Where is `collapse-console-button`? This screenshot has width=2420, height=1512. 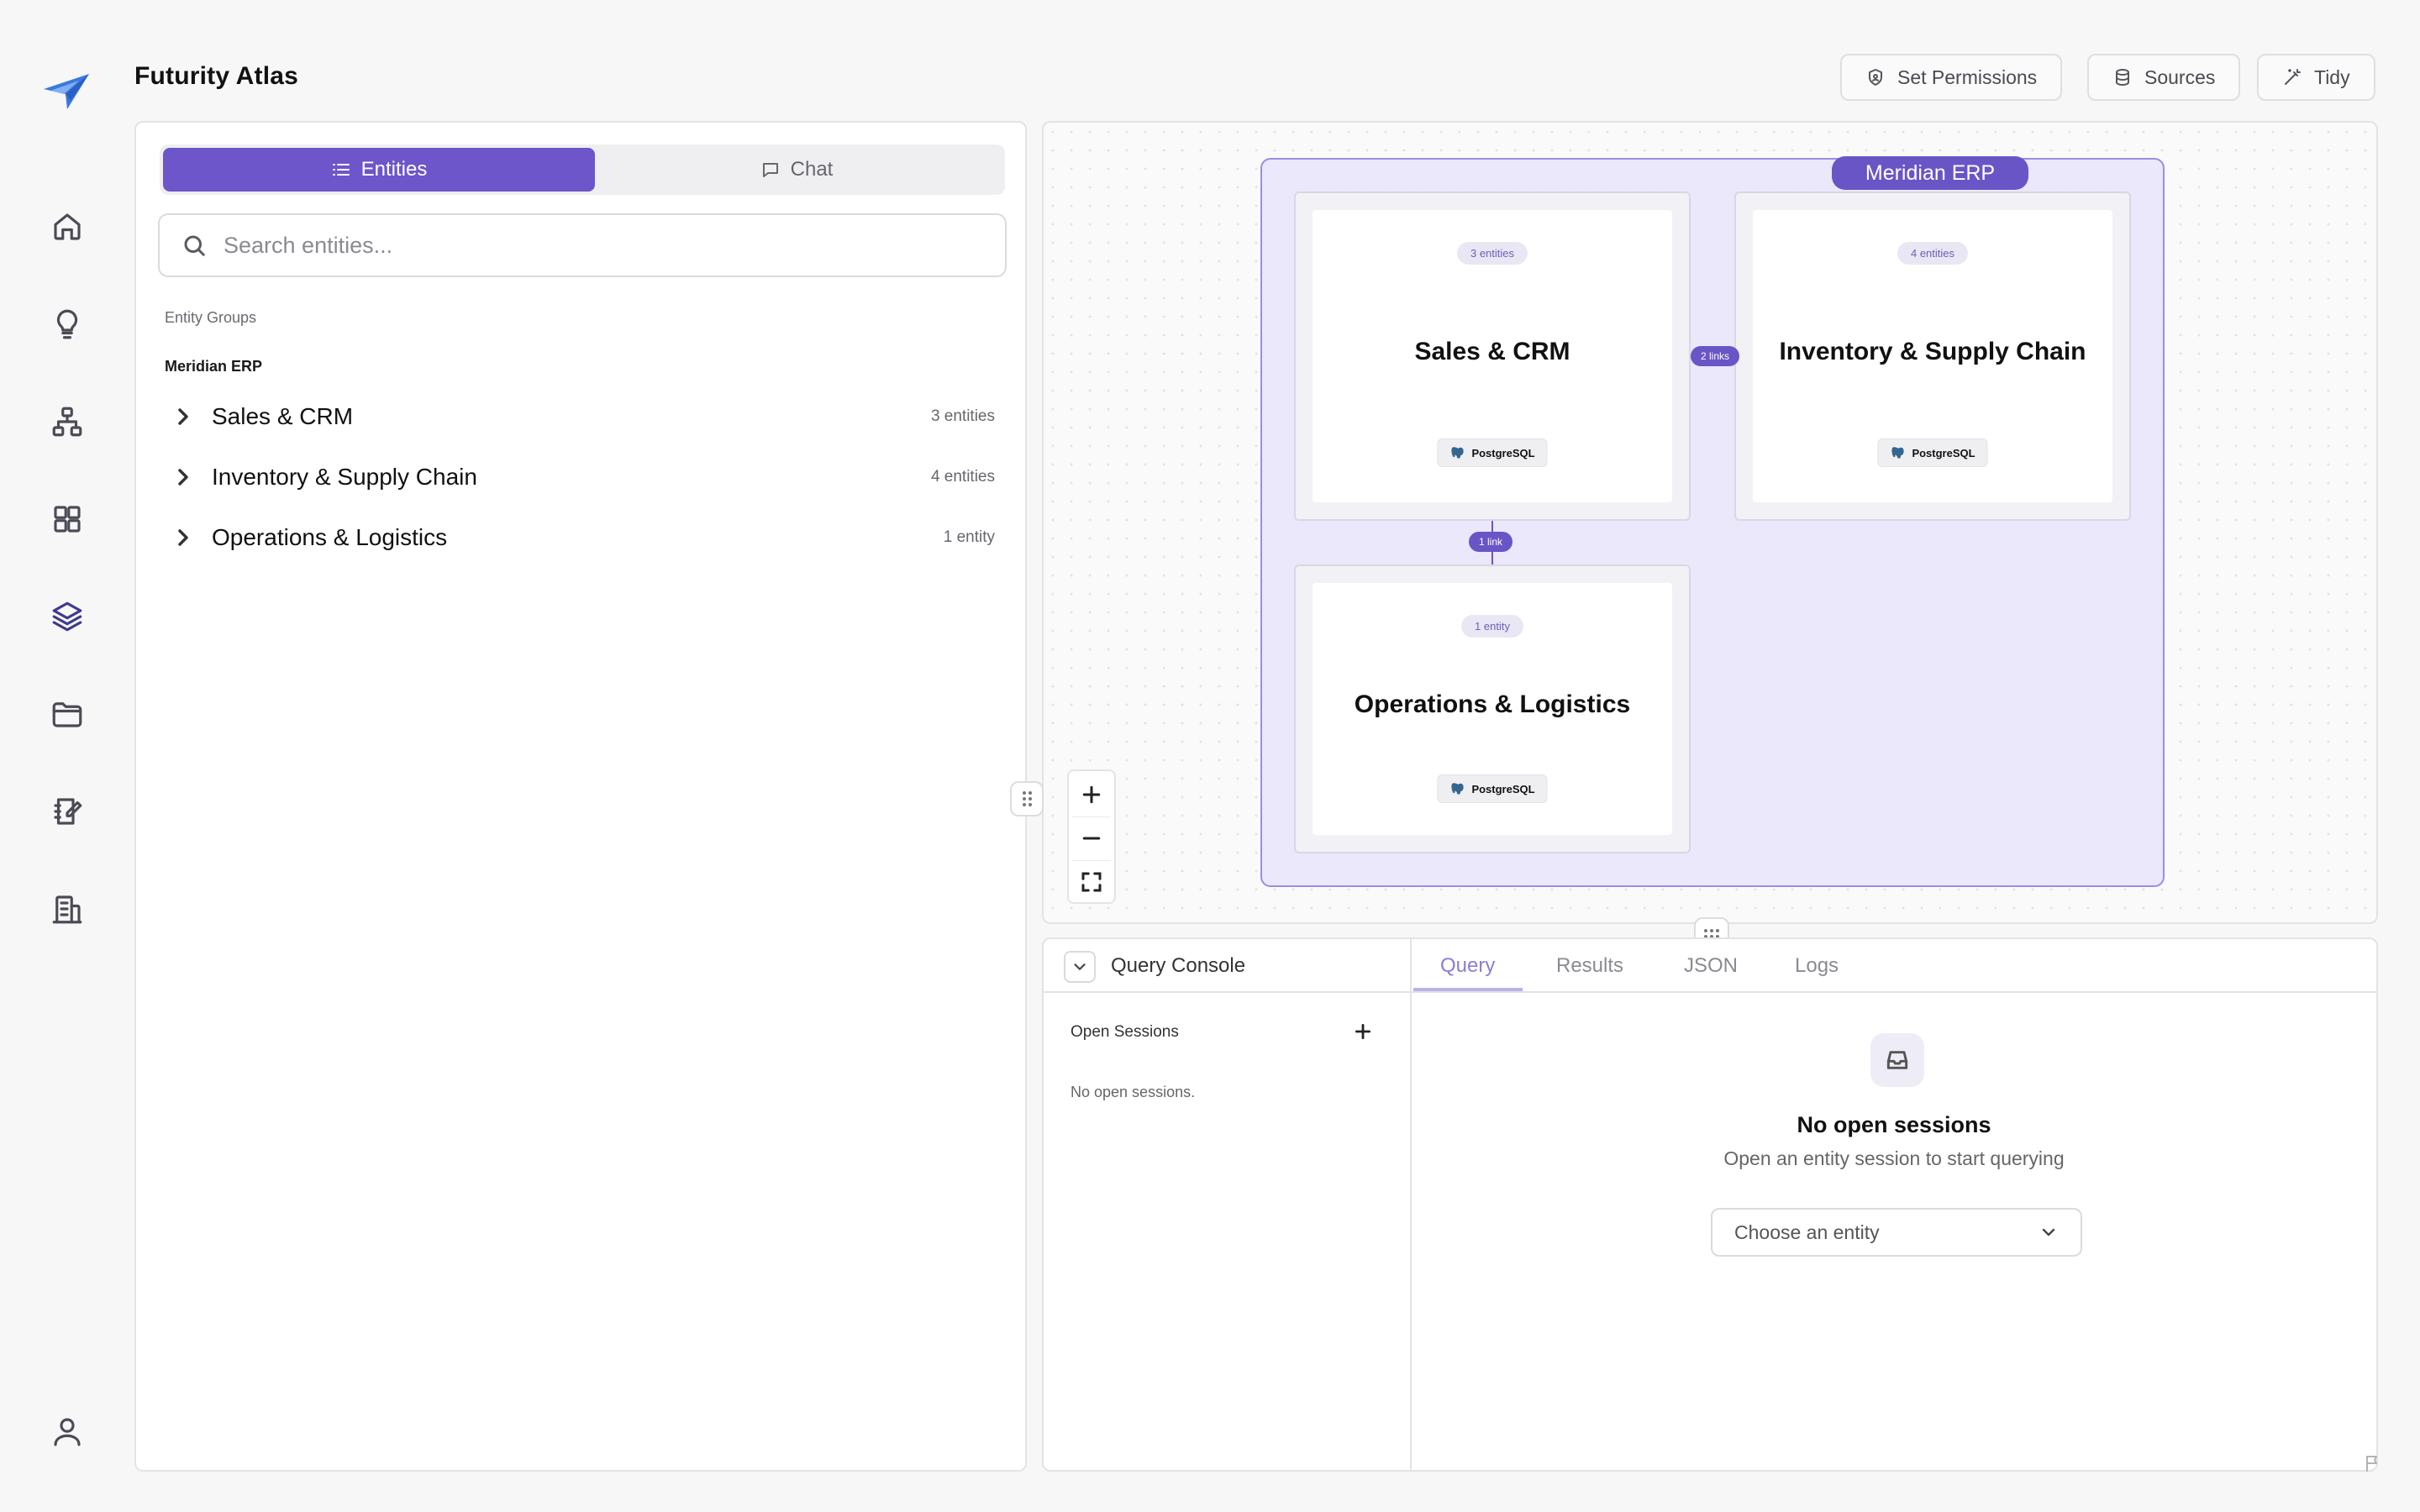
collapse-console-button is located at coordinates (1080, 967).